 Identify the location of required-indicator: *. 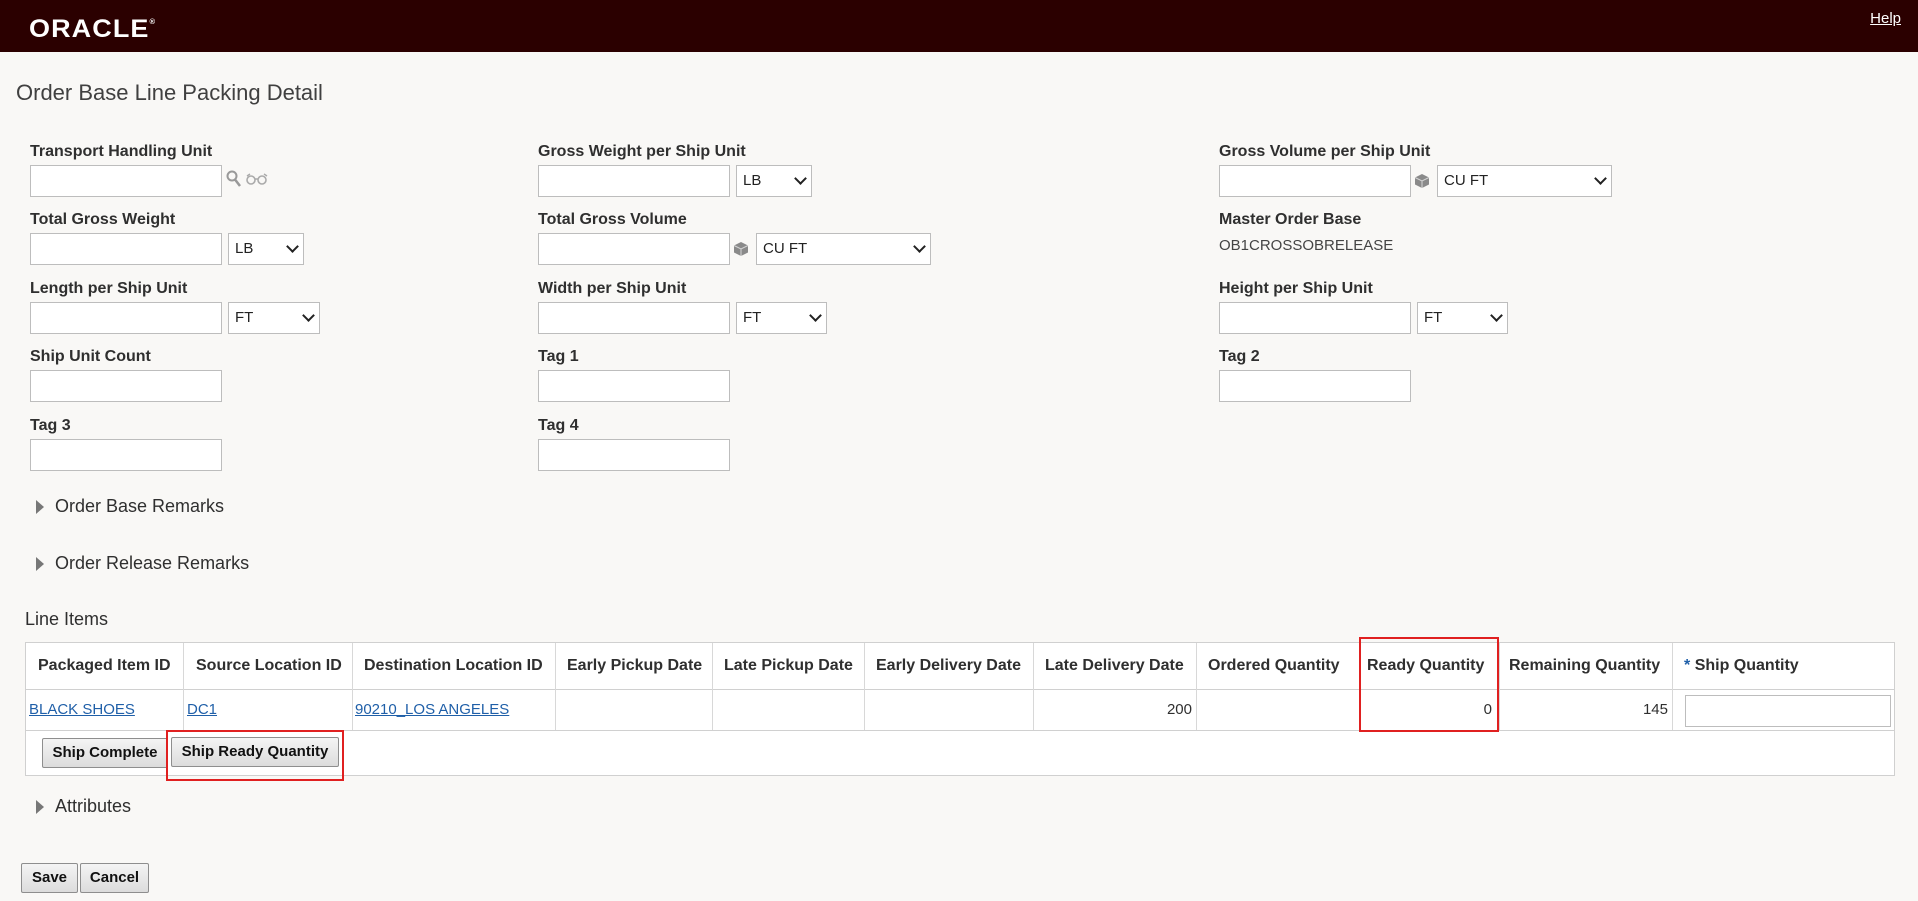
(1687, 665).